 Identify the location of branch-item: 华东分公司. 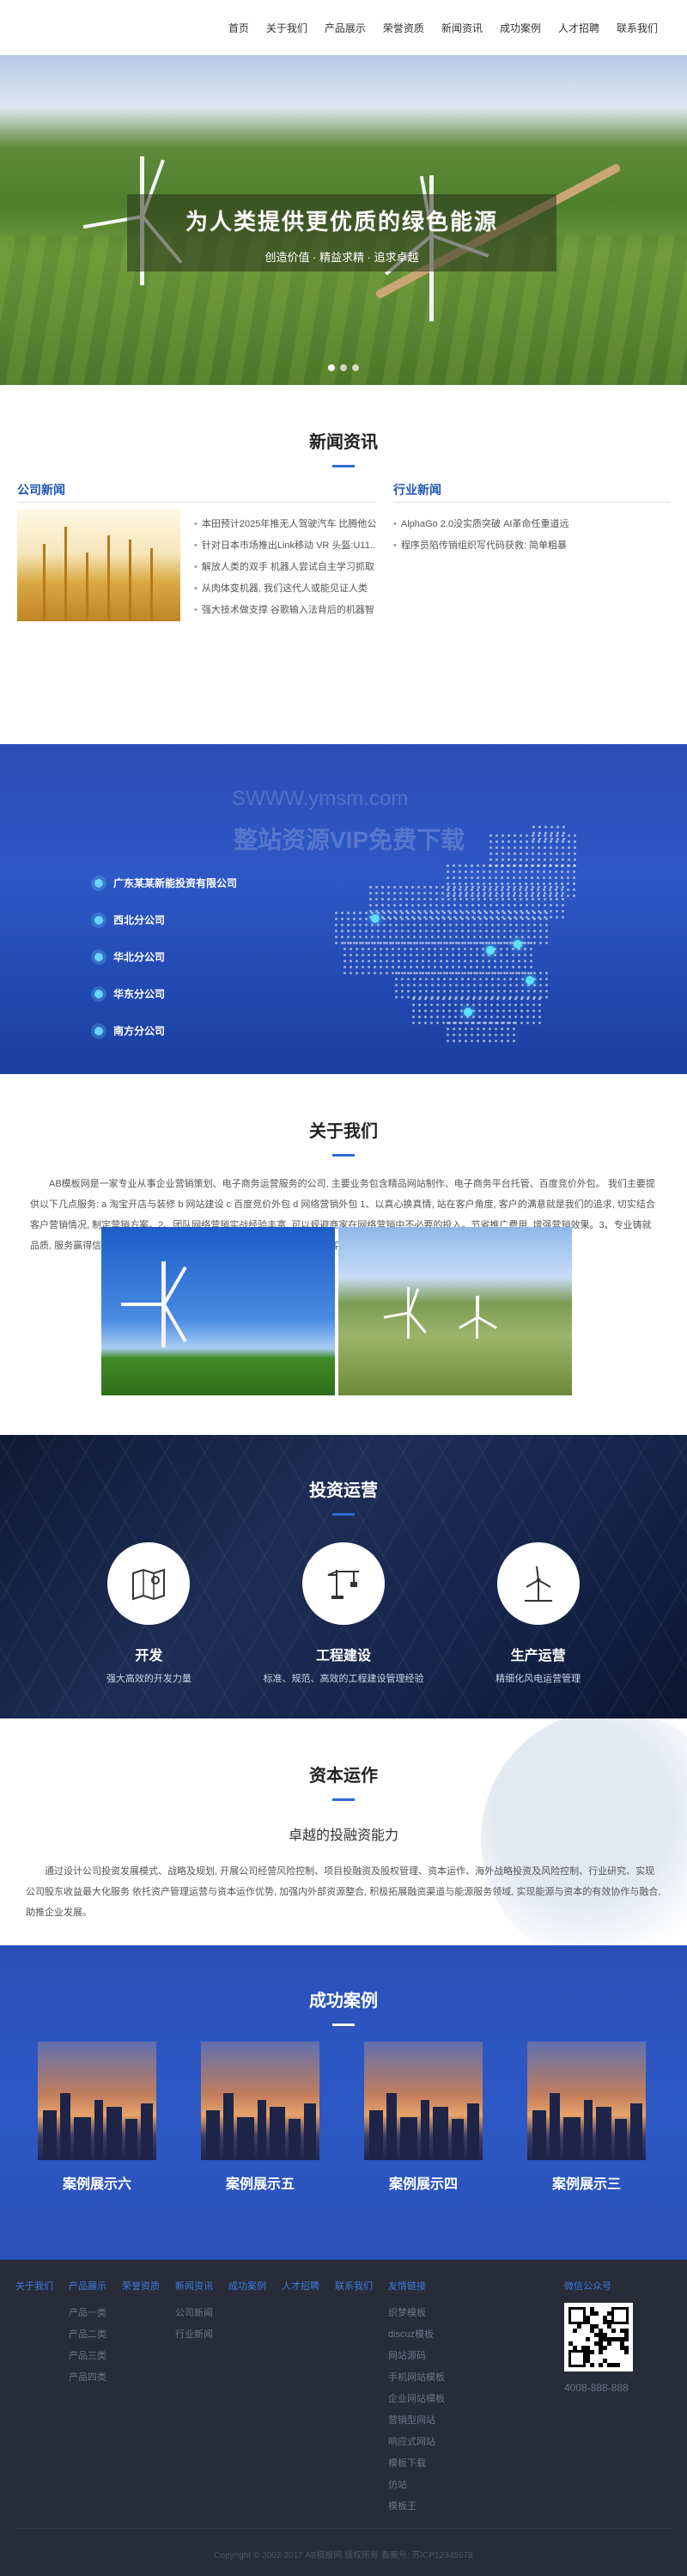
(165, 994).